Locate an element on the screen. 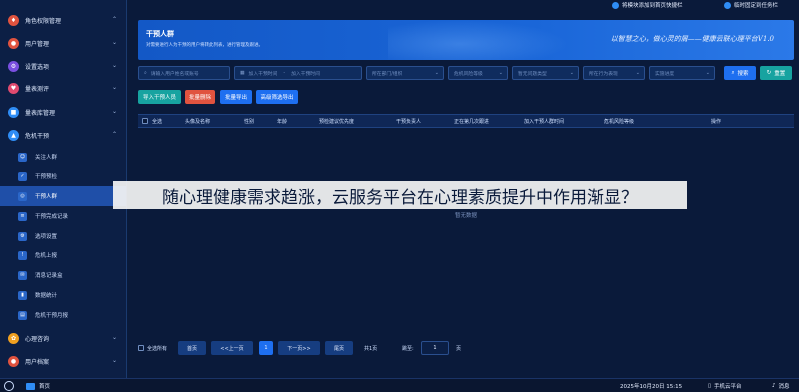  headline-overlay: 随心理健康需求趋涨，云服务平台在心理素质提升中作用渐显？ is located at coordinates (400, 195).